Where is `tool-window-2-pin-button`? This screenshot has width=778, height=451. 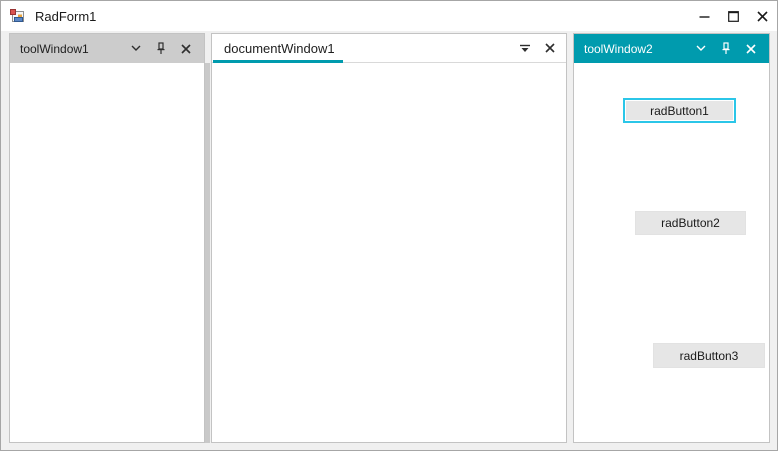 tool-window-2-pin-button is located at coordinates (725, 48).